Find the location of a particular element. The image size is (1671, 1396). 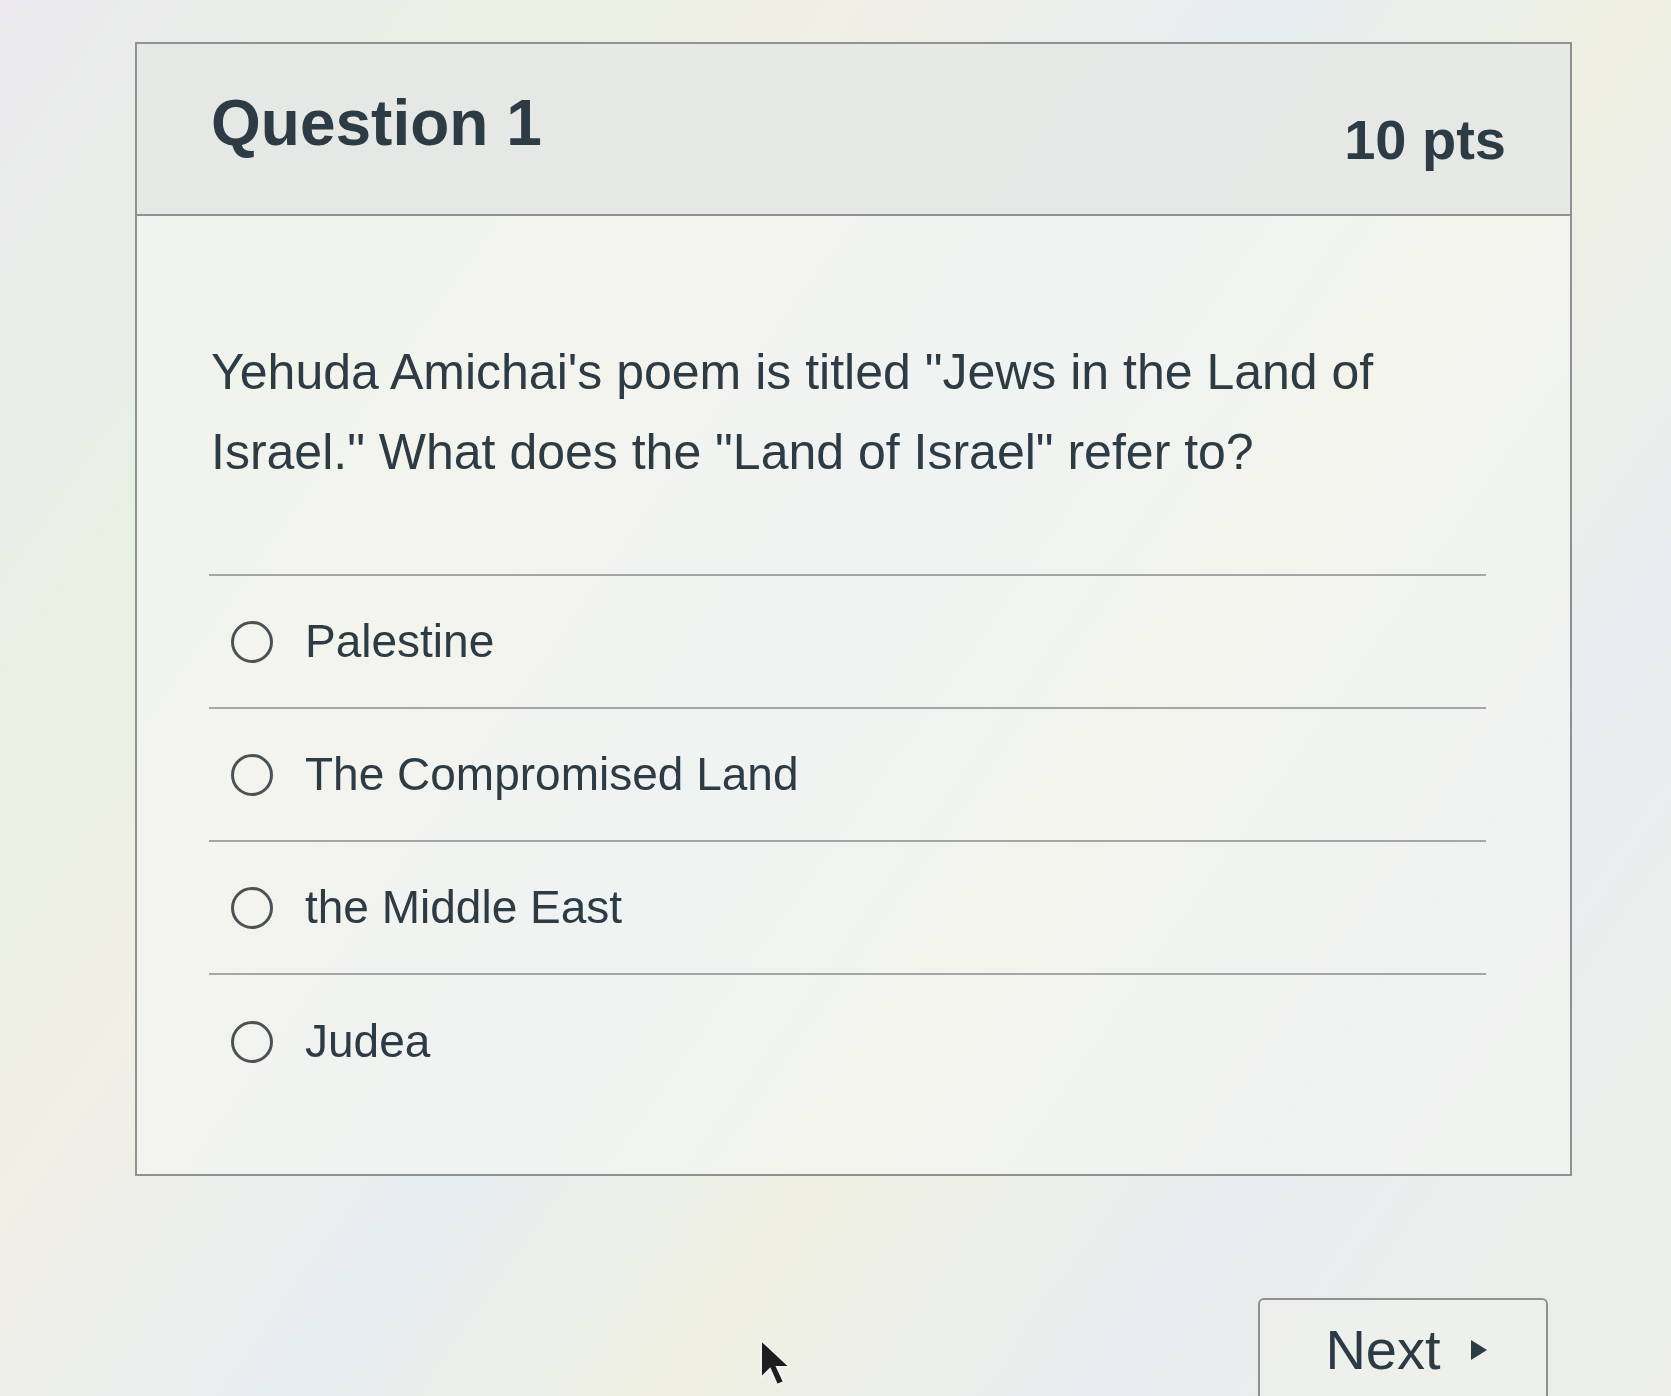

question-text: Yehuda Amichai's poem is titled "Jews in the Land of Israel." What does the "Land of Israel" refer to? is located at coordinates (793, 412).